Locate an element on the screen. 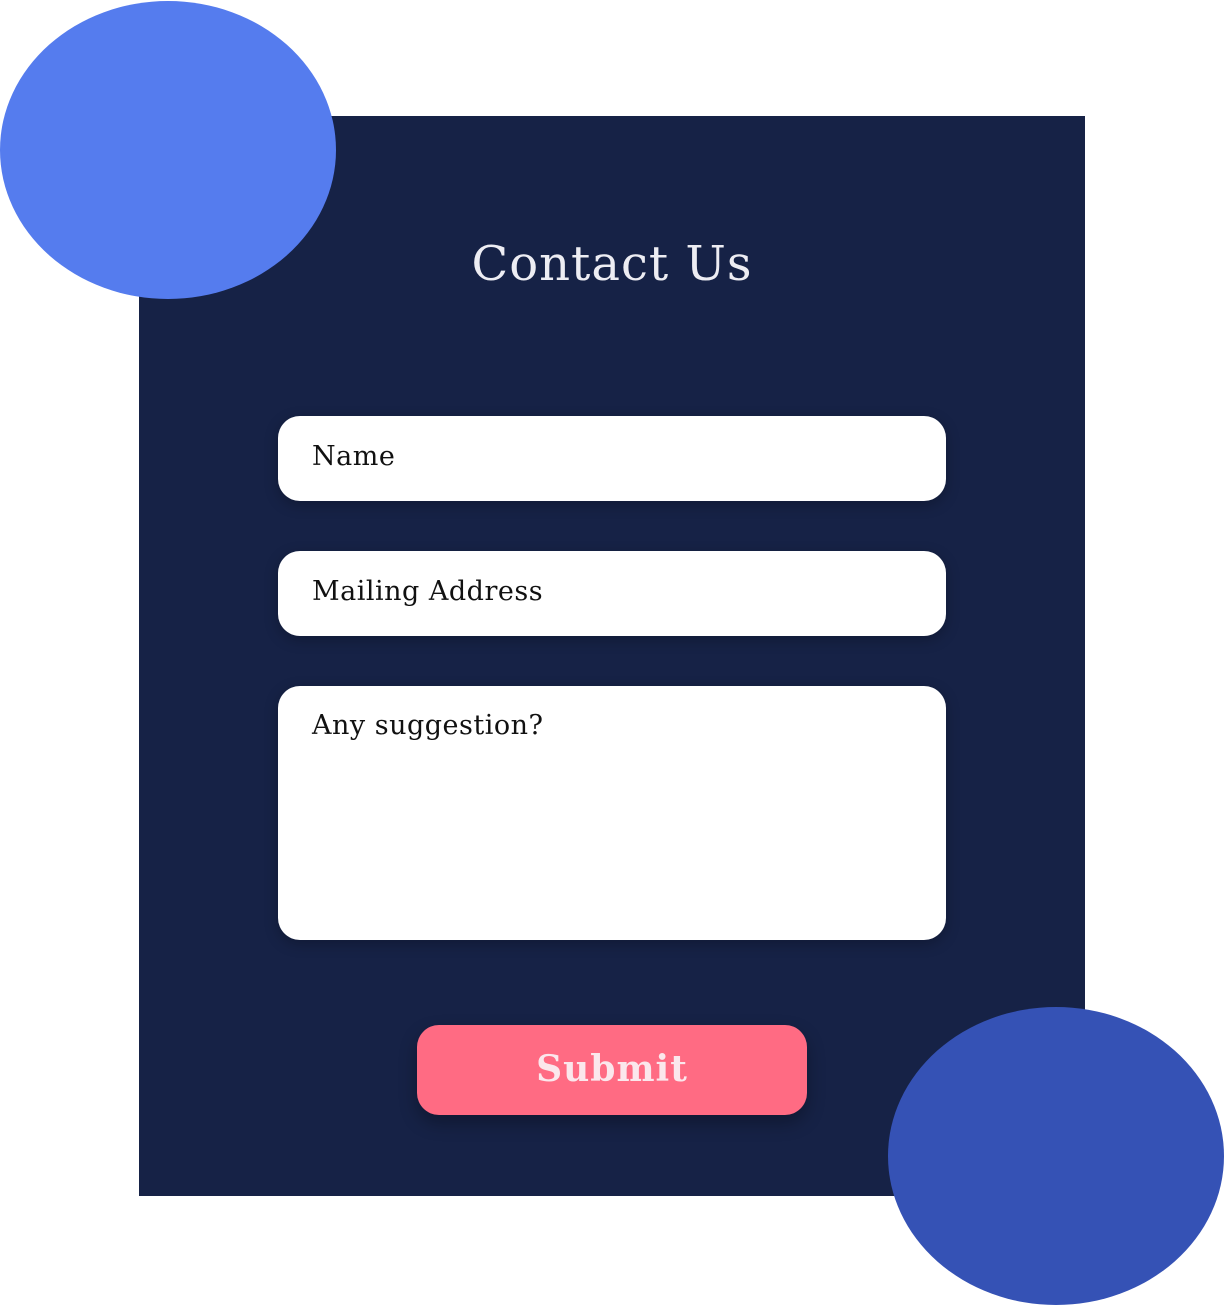  page-title: Contact Us is located at coordinates (612, 264).